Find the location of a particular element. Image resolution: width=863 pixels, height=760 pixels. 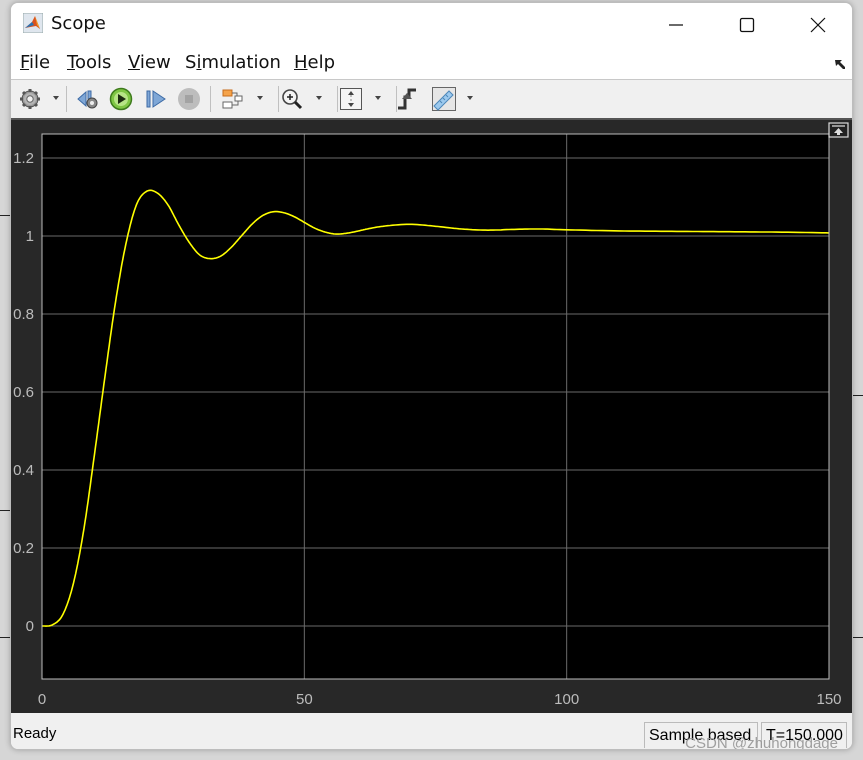

measurements-button is located at coordinates (444, 99).